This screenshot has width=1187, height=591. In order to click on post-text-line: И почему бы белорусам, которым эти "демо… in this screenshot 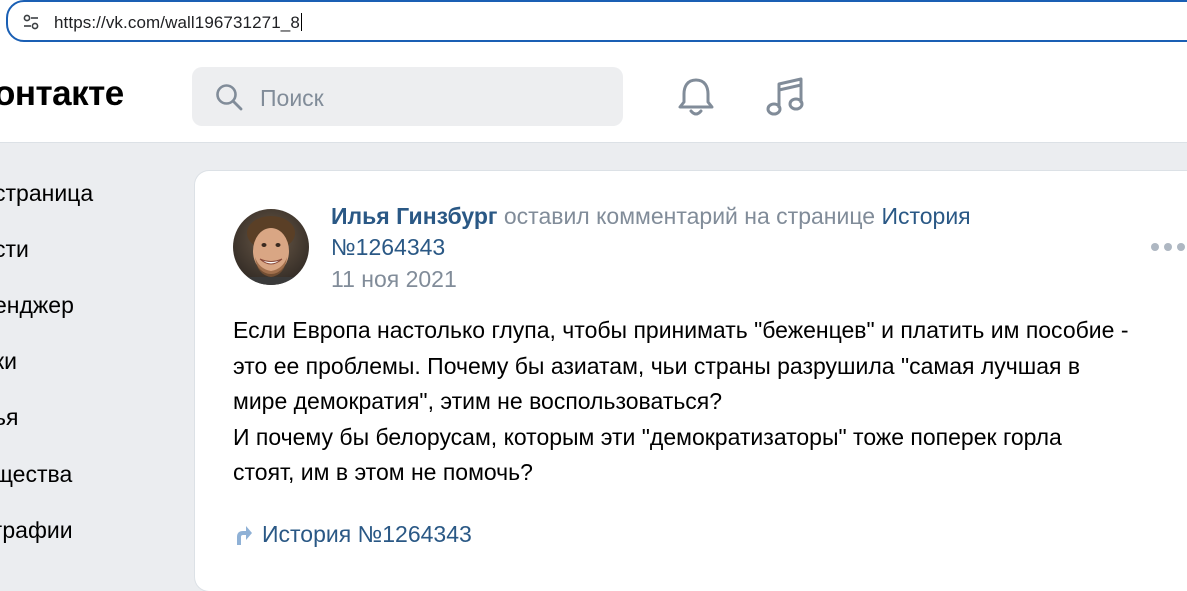, I will do `click(647, 436)`.